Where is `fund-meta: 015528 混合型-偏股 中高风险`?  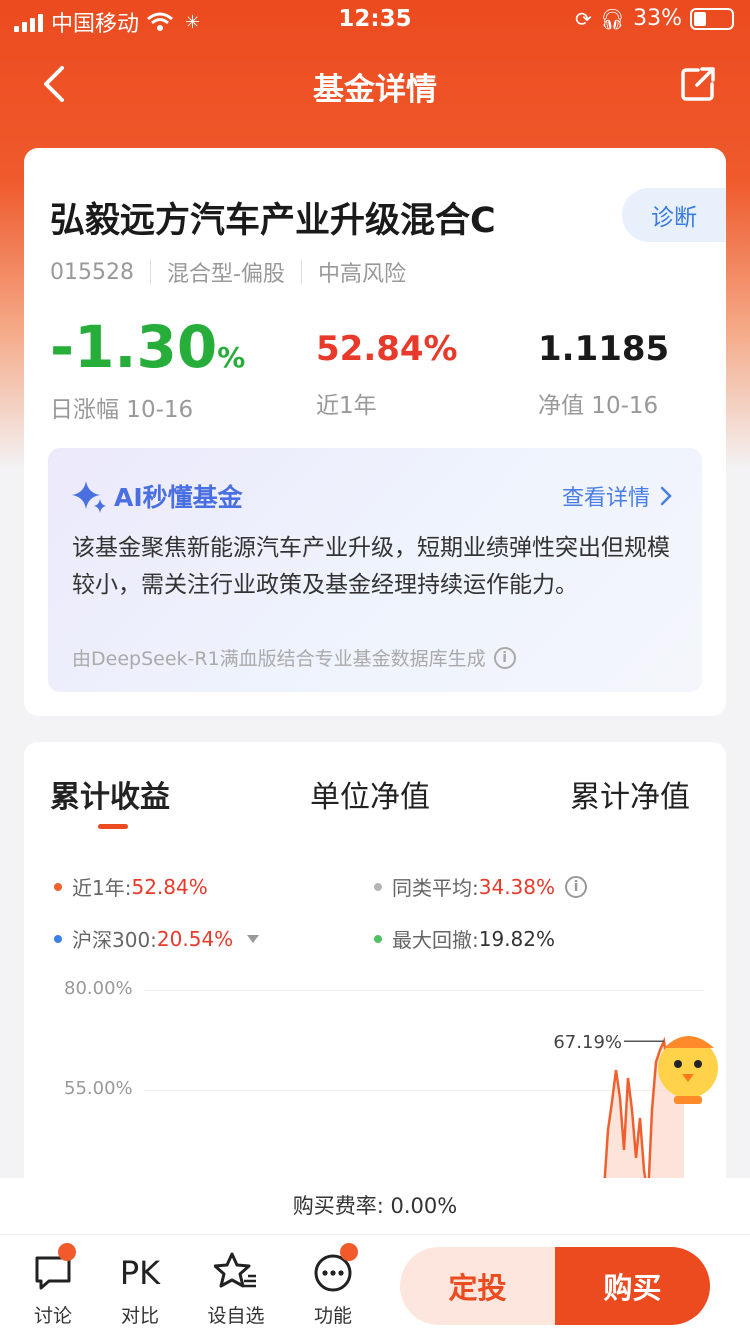 fund-meta: 015528 混合型-偏股 中高风险 is located at coordinates (228, 272).